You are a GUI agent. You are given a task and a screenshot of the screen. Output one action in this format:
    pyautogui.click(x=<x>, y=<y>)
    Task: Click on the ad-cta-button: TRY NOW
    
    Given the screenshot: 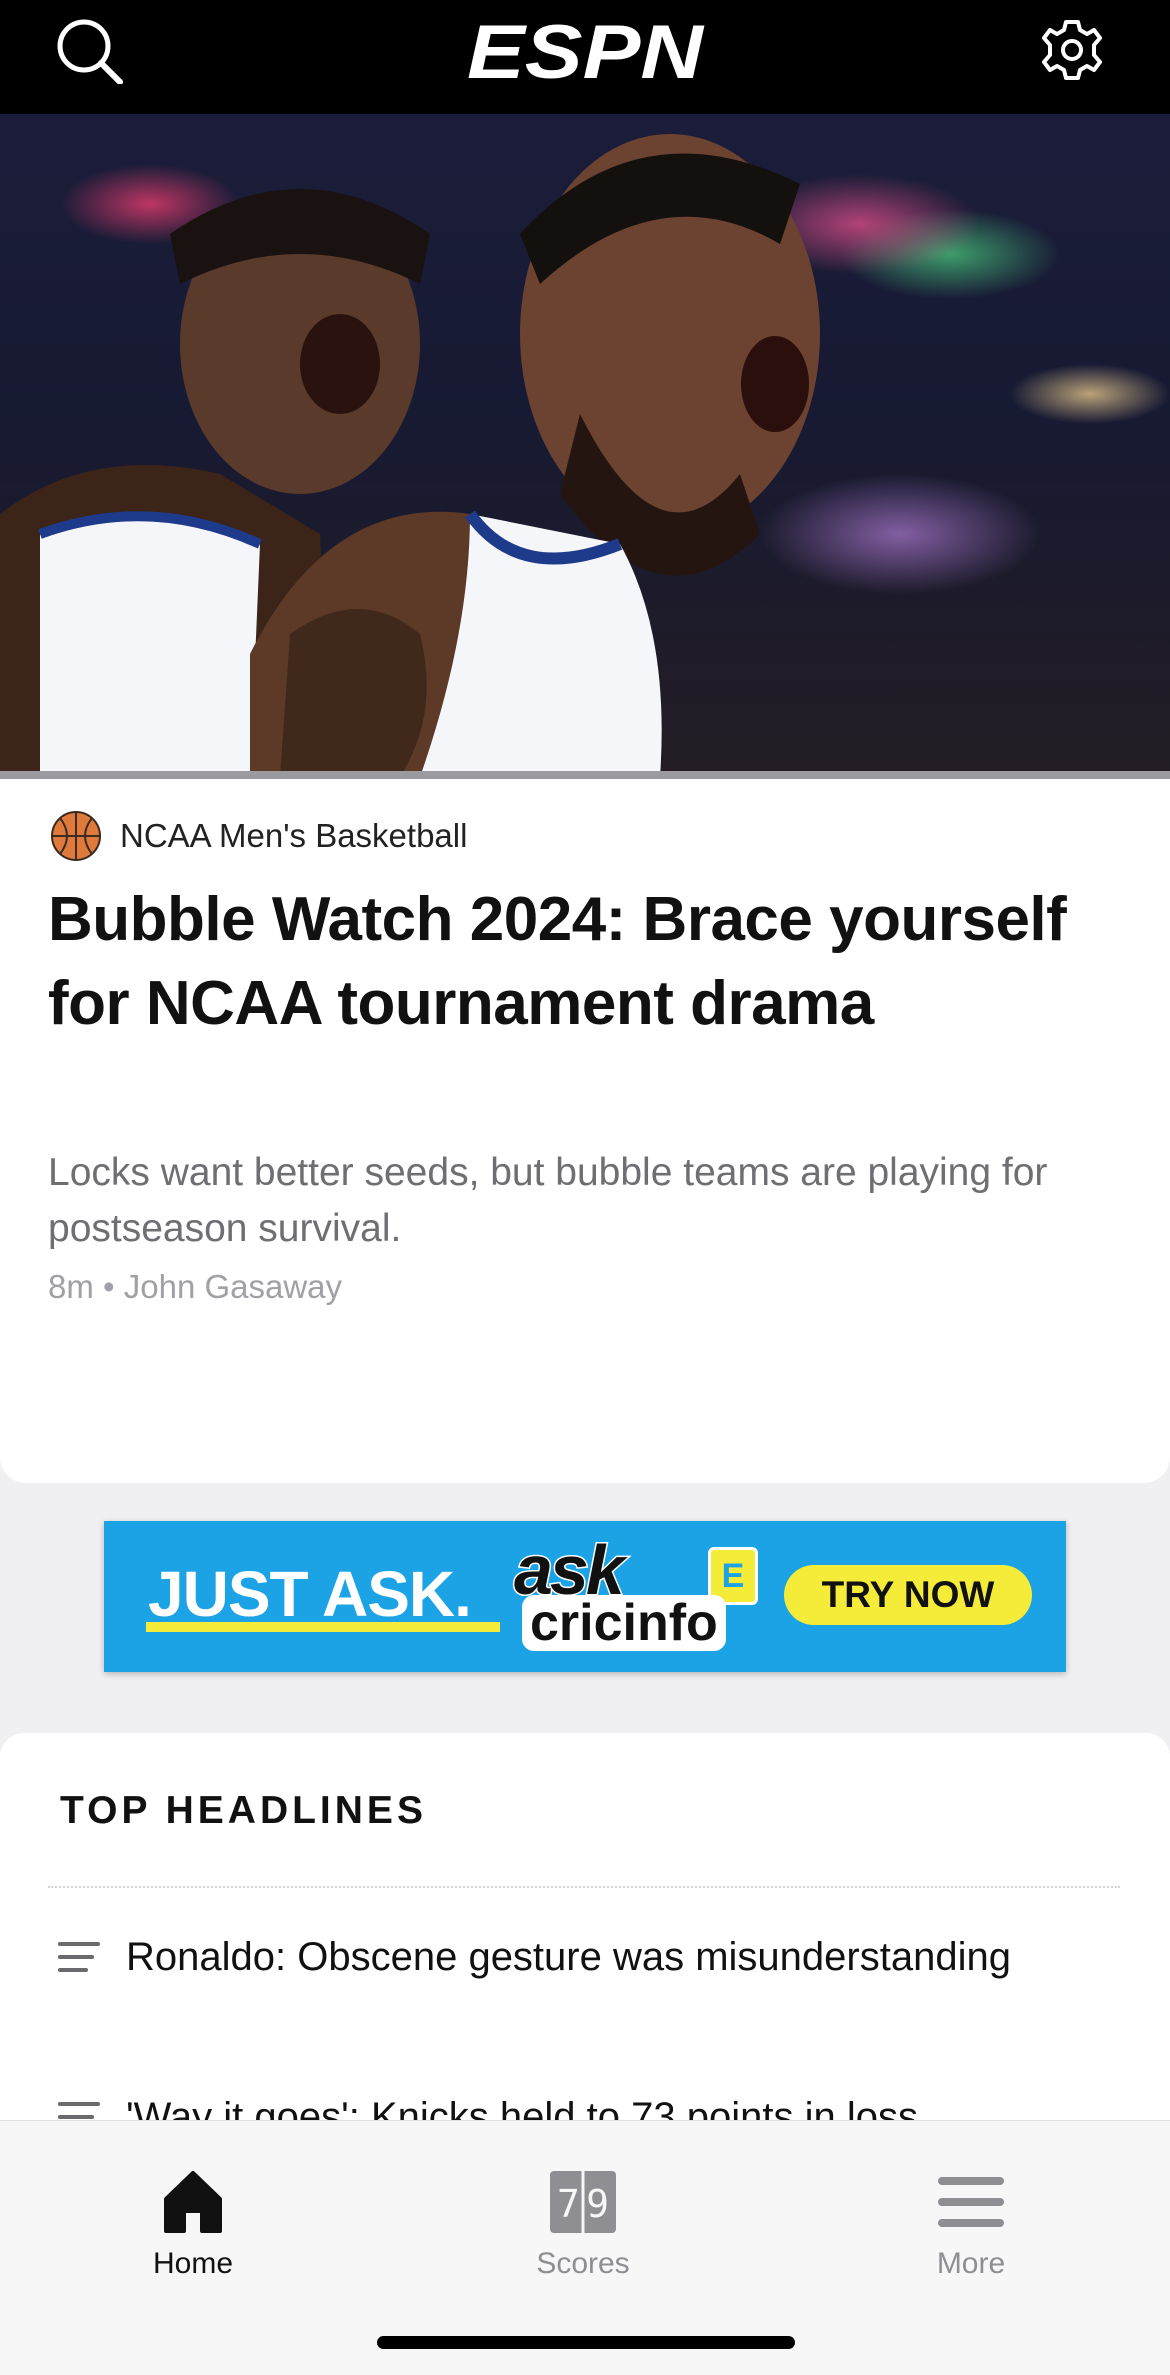 What is the action you would take?
    pyautogui.click(x=908, y=1595)
    